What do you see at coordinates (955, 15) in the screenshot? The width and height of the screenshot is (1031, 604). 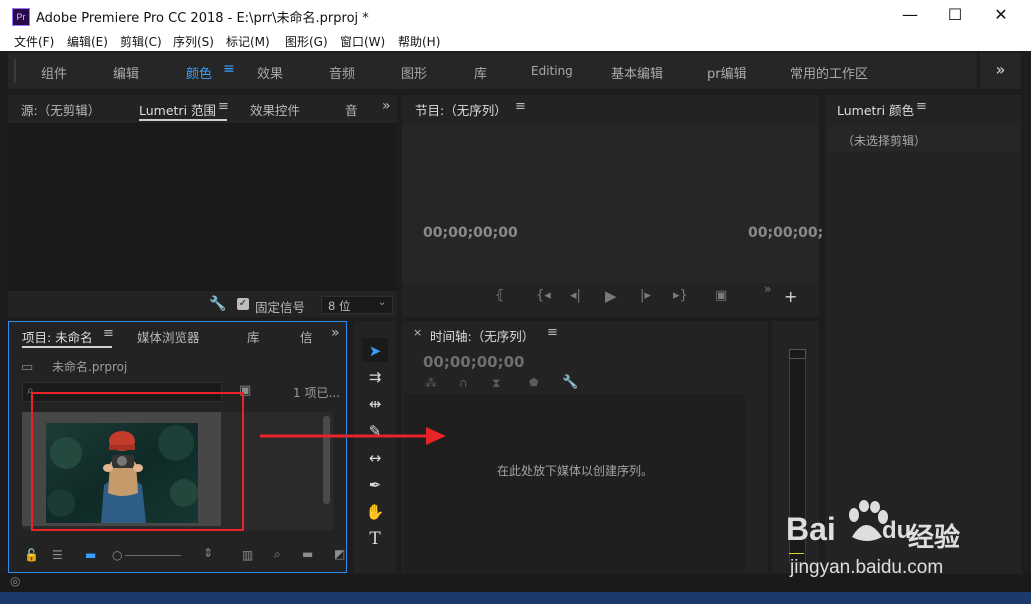 I see `maximize-button: ☐` at bounding box center [955, 15].